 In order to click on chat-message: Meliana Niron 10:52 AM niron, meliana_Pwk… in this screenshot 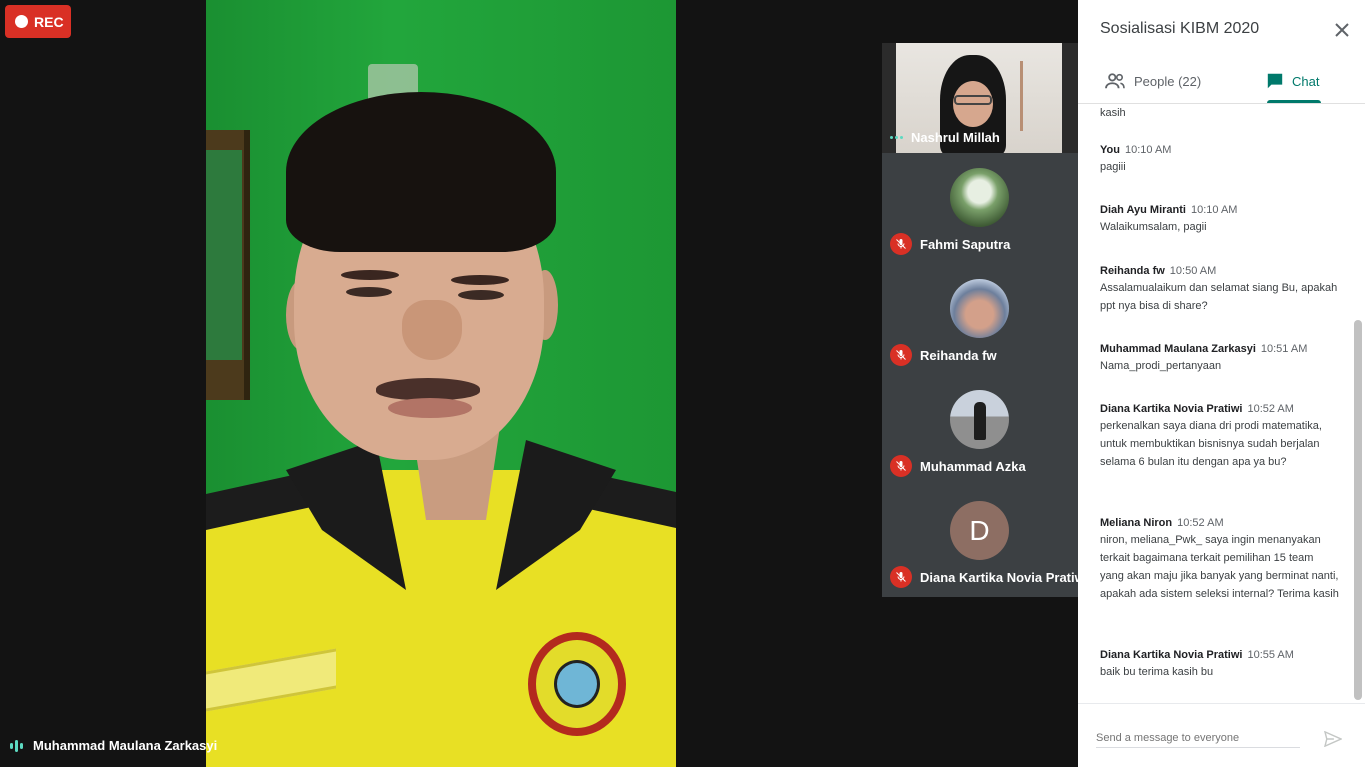, I will do `click(1220, 560)`.